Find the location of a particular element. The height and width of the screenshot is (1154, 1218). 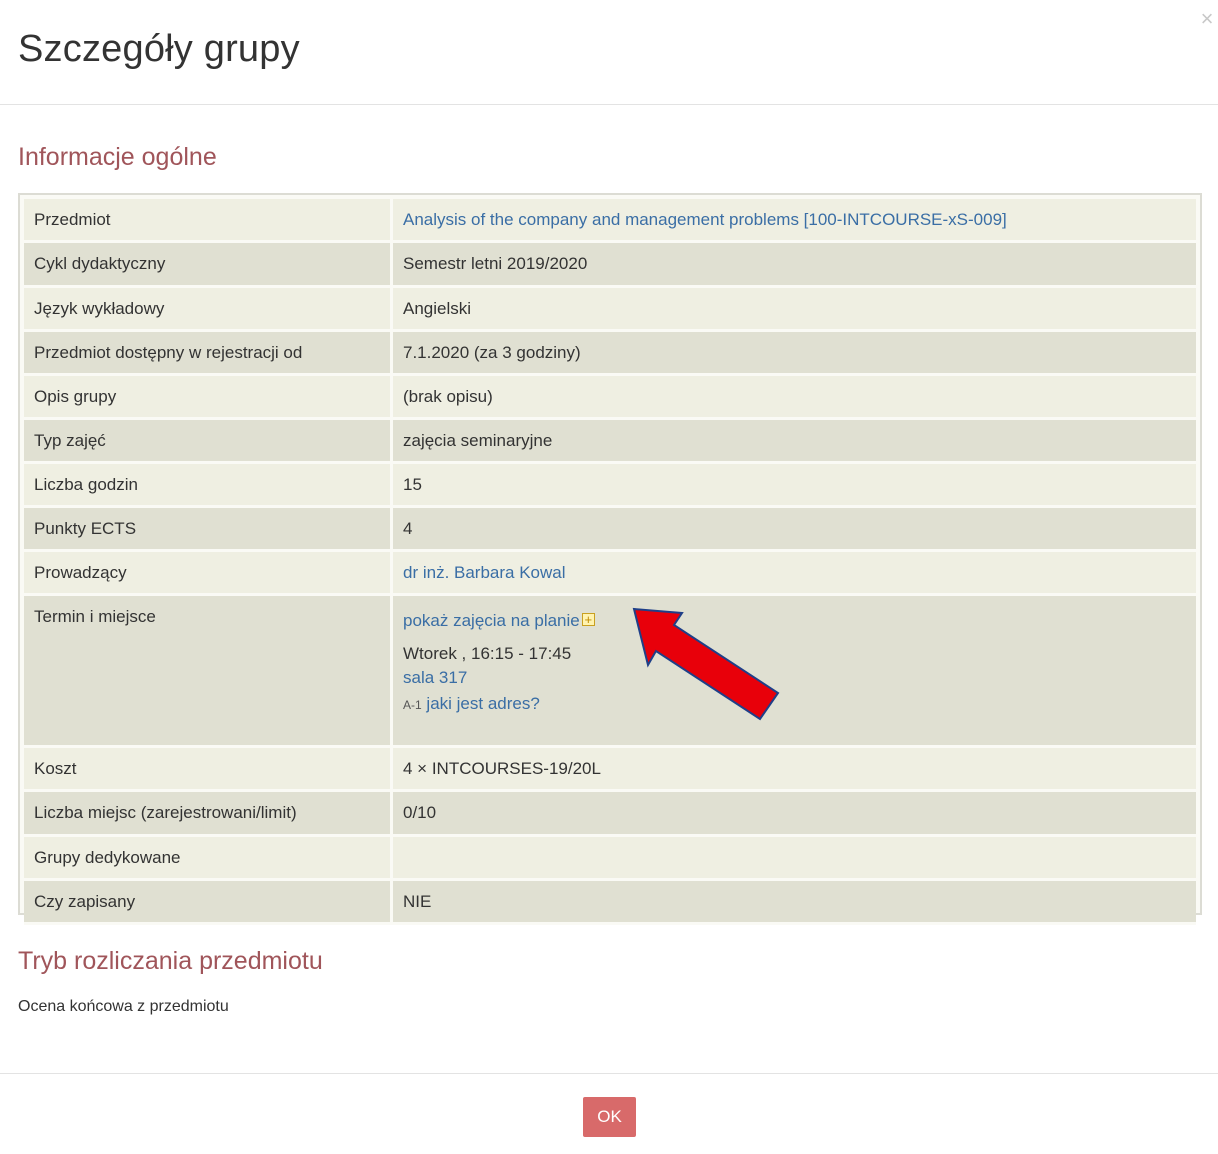

row-label: Czy zapisany is located at coordinates (208, 903).